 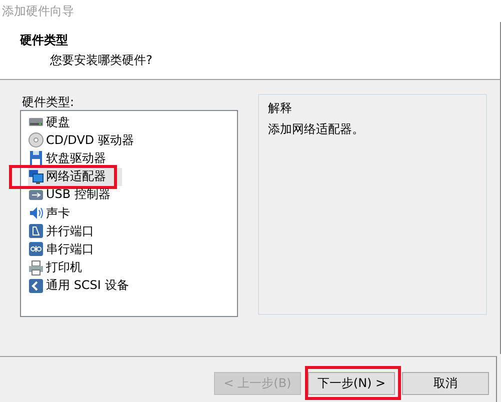 I want to click on optical-icon, so click(x=36, y=140).